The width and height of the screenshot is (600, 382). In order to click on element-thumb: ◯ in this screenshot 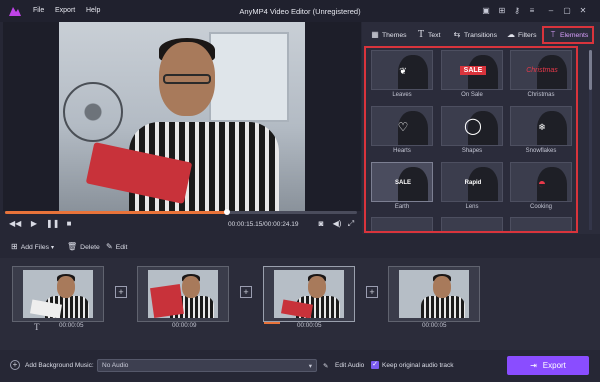, I will do `click(472, 126)`.